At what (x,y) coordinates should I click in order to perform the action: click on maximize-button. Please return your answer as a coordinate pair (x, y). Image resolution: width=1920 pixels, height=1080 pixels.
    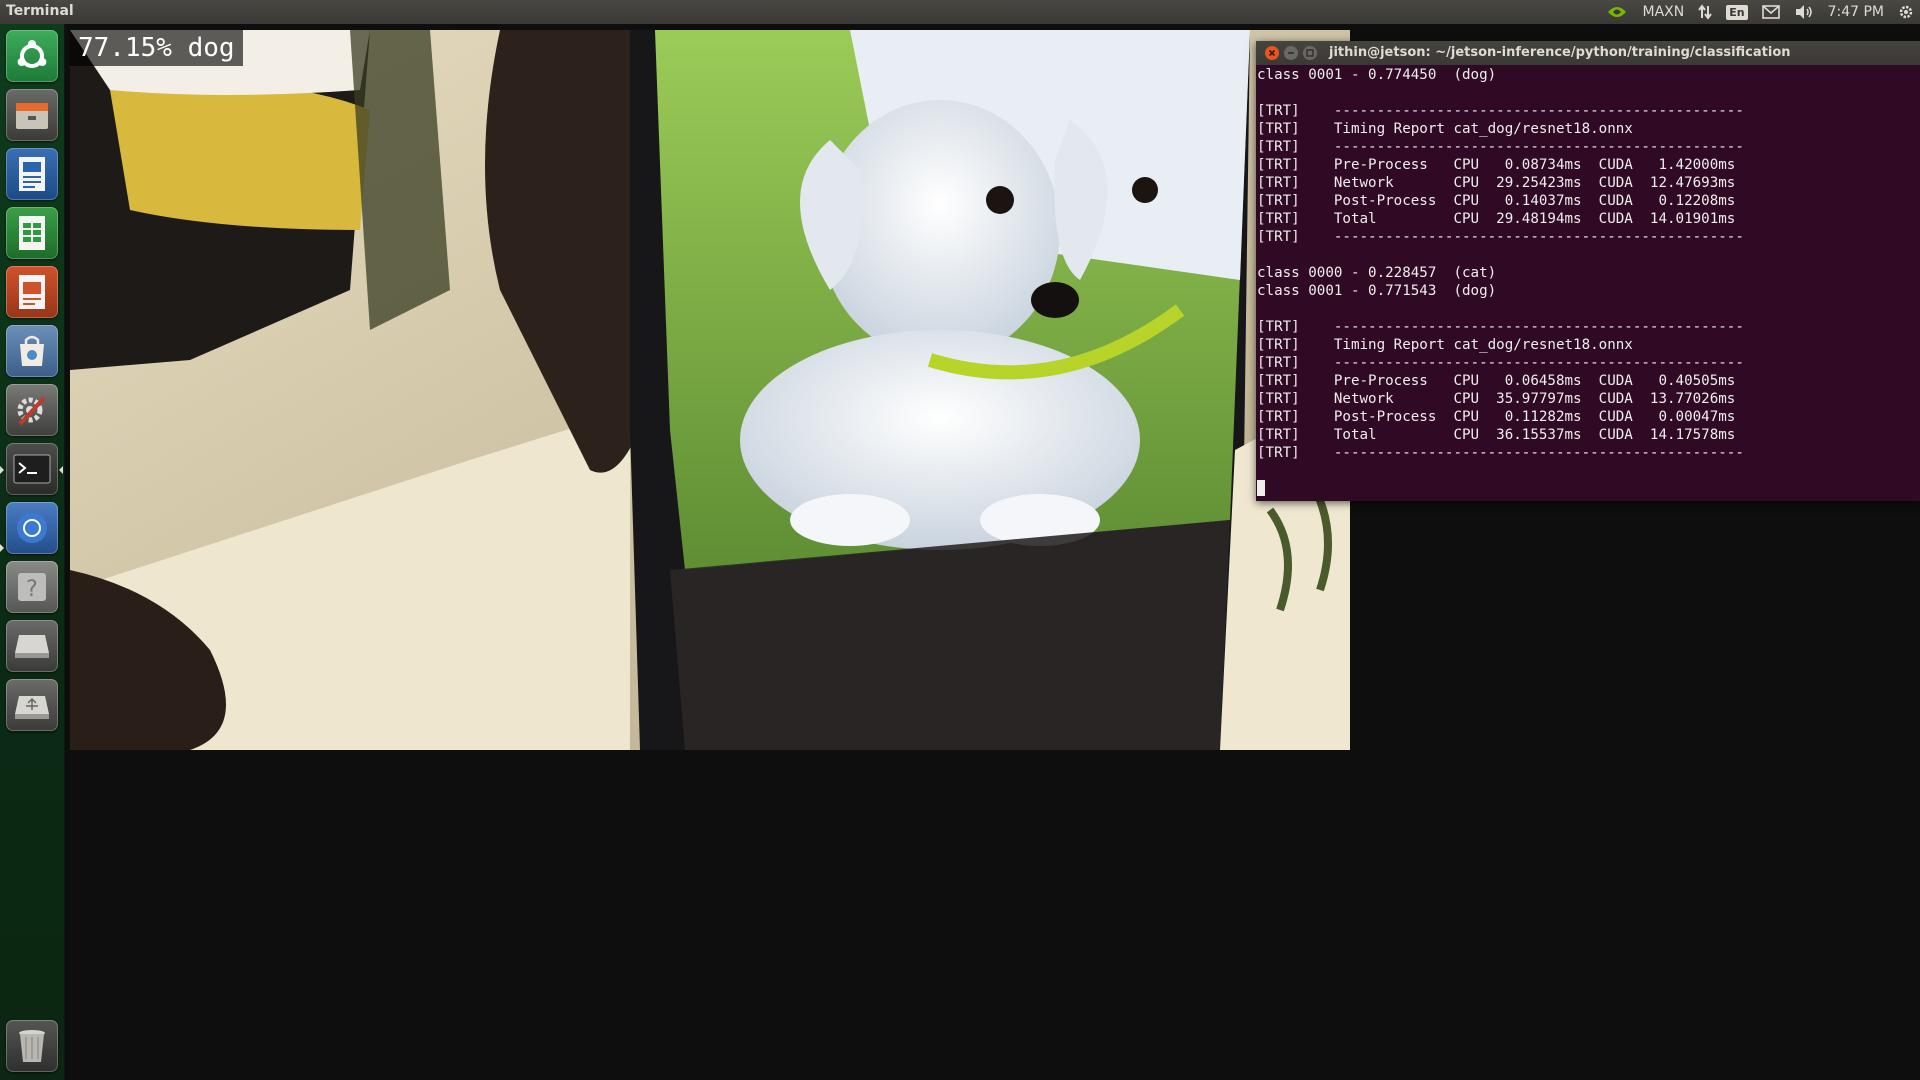
    Looking at the image, I should click on (1310, 53).